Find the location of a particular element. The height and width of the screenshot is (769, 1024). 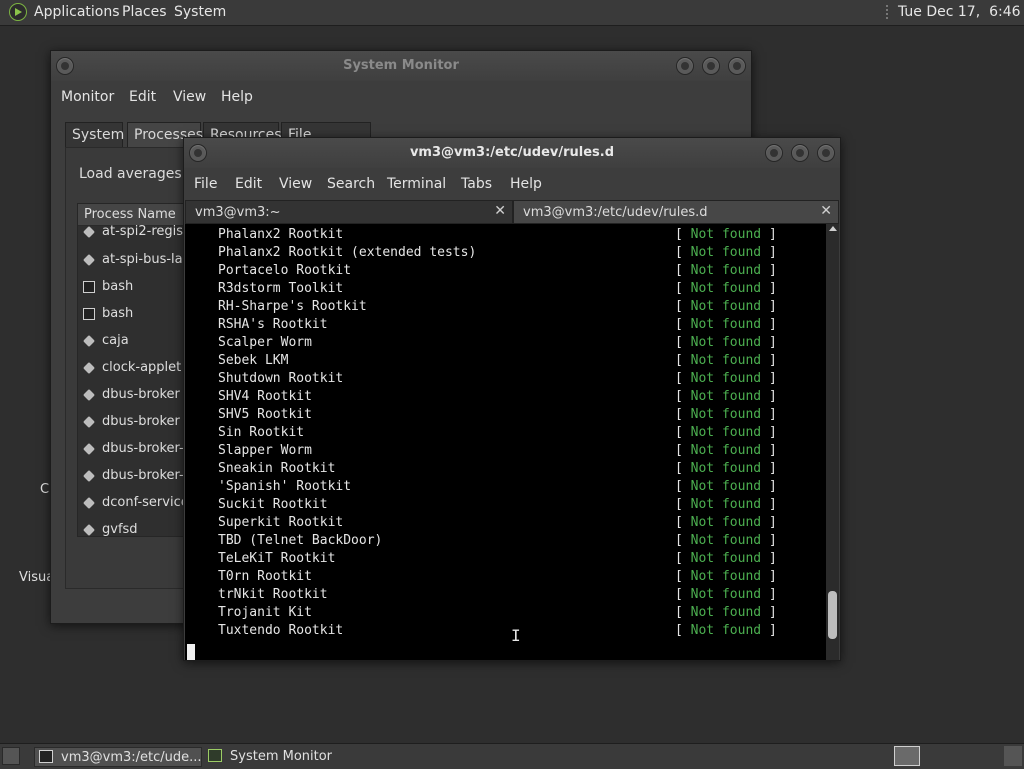

check-name: T0rn Rootkit is located at coordinates (265, 576).